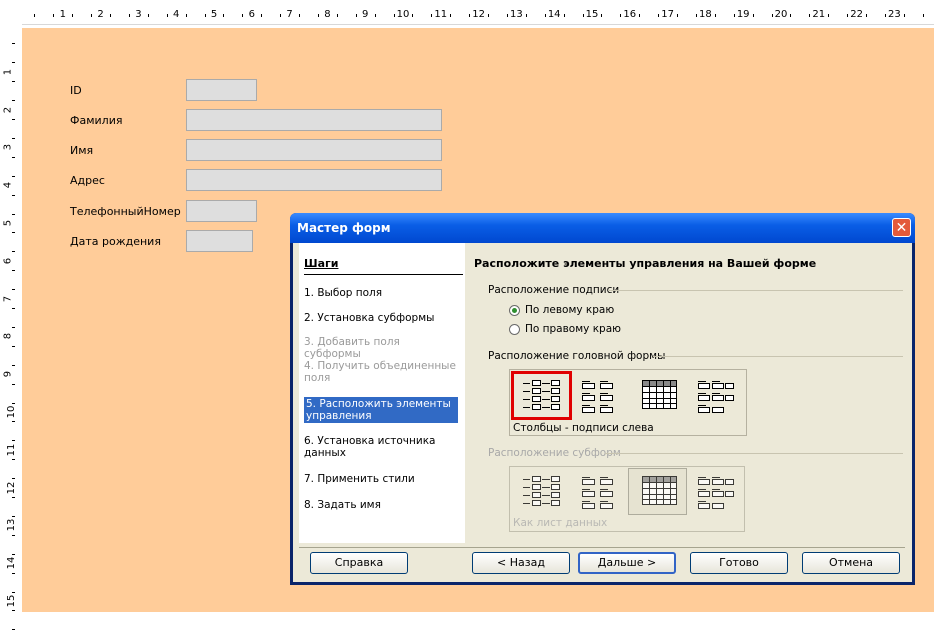  I want to click on main-layout-header: Расположение головной формы, so click(577, 356).